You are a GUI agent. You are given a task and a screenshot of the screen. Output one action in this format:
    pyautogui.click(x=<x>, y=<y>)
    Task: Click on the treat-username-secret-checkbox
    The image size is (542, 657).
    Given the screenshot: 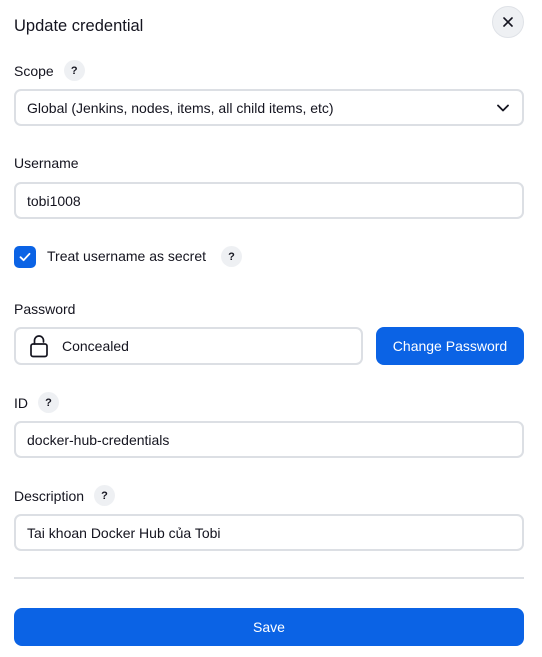 What is the action you would take?
    pyautogui.click(x=25, y=257)
    